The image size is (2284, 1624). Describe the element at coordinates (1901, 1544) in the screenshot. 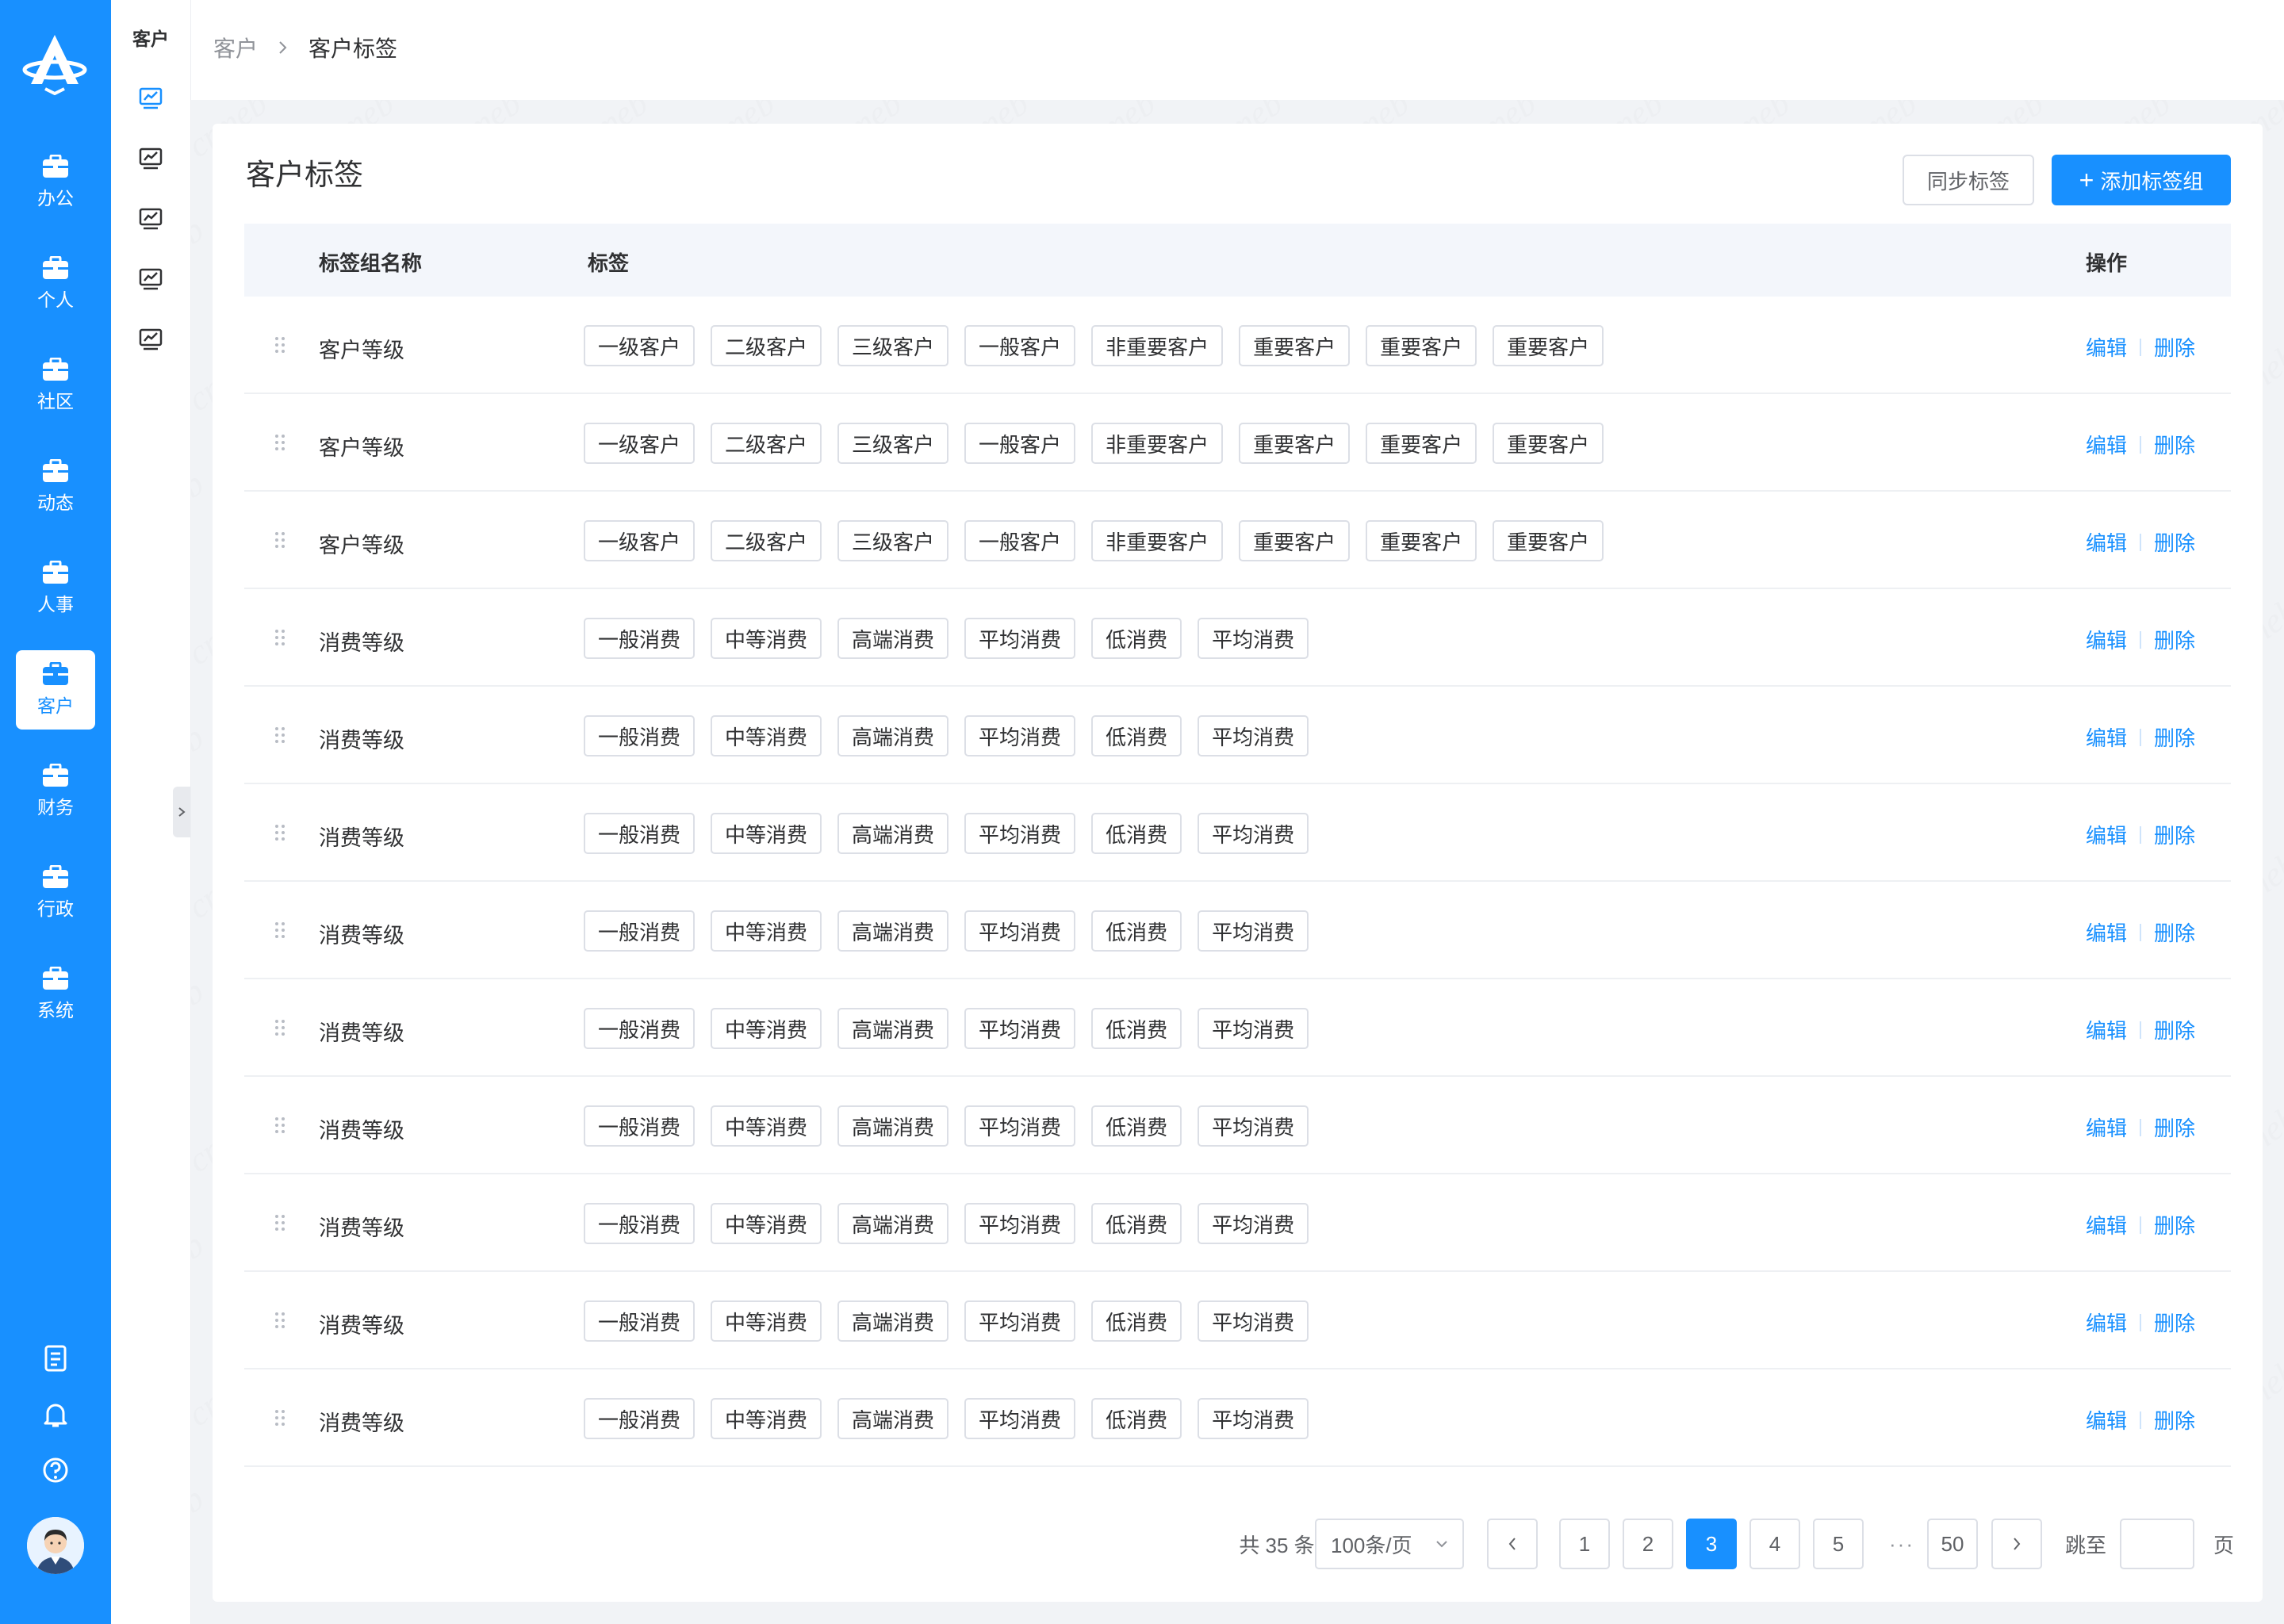

I see `pagination-ellipsis: ···` at that location.